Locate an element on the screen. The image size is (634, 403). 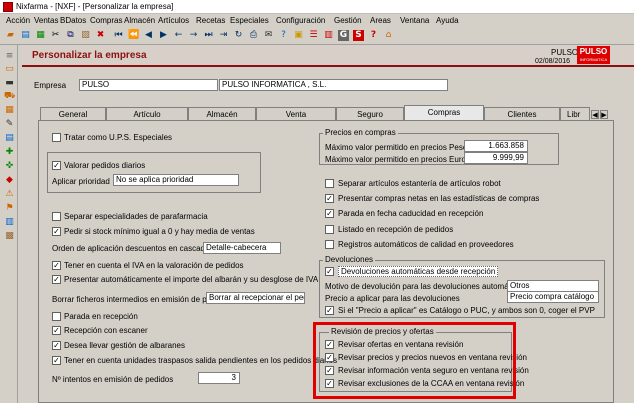
parada-caducidad-checkbox: ✓ is located at coordinates (329, 213).